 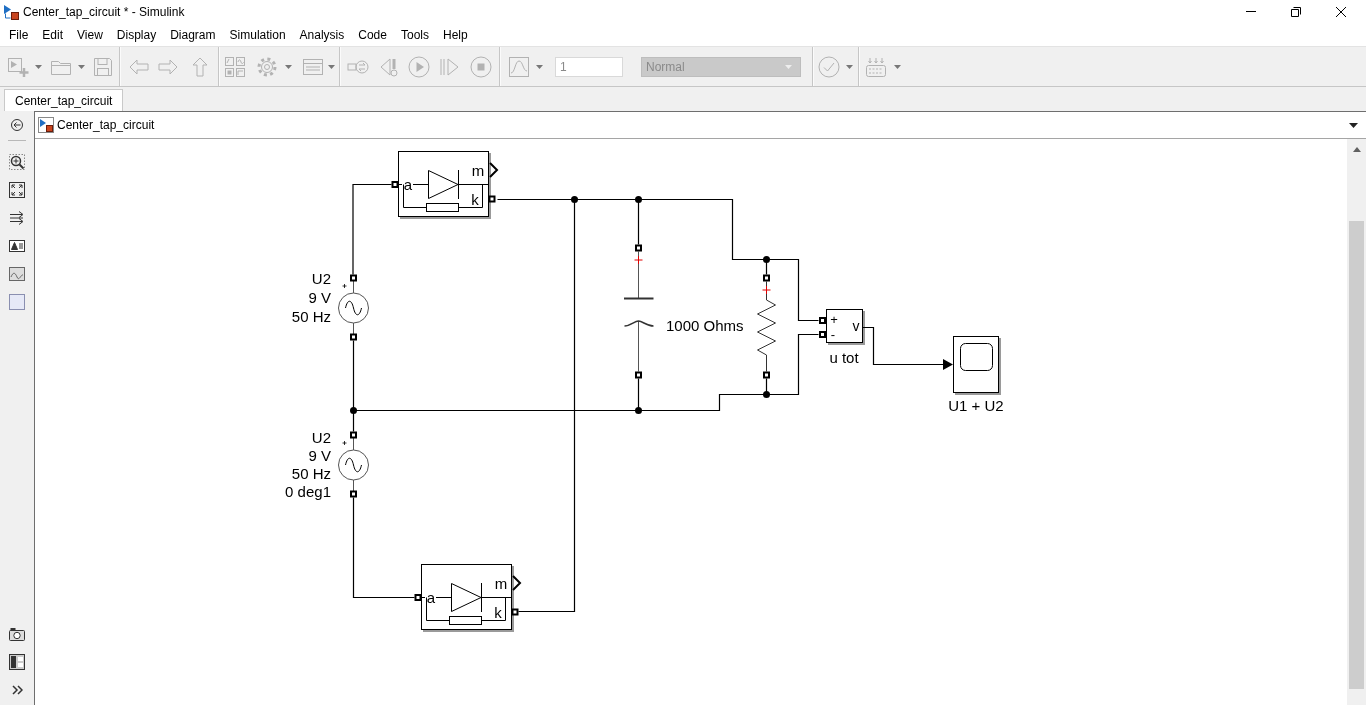 I want to click on menu-item: Diagram, so click(x=193, y=34).